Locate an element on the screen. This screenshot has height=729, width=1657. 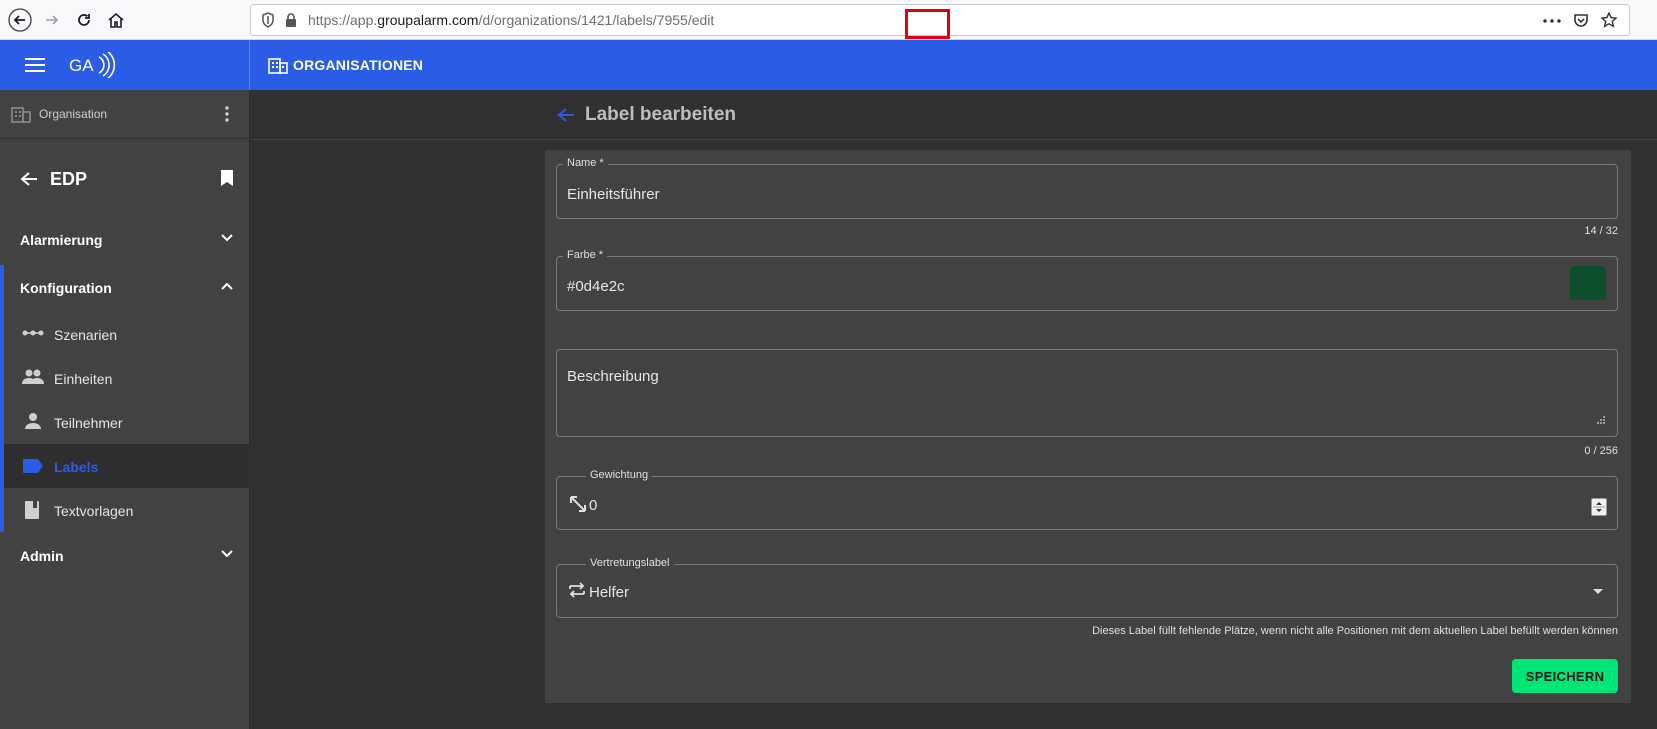
resize-handle-icon is located at coordinates (1601, 420).